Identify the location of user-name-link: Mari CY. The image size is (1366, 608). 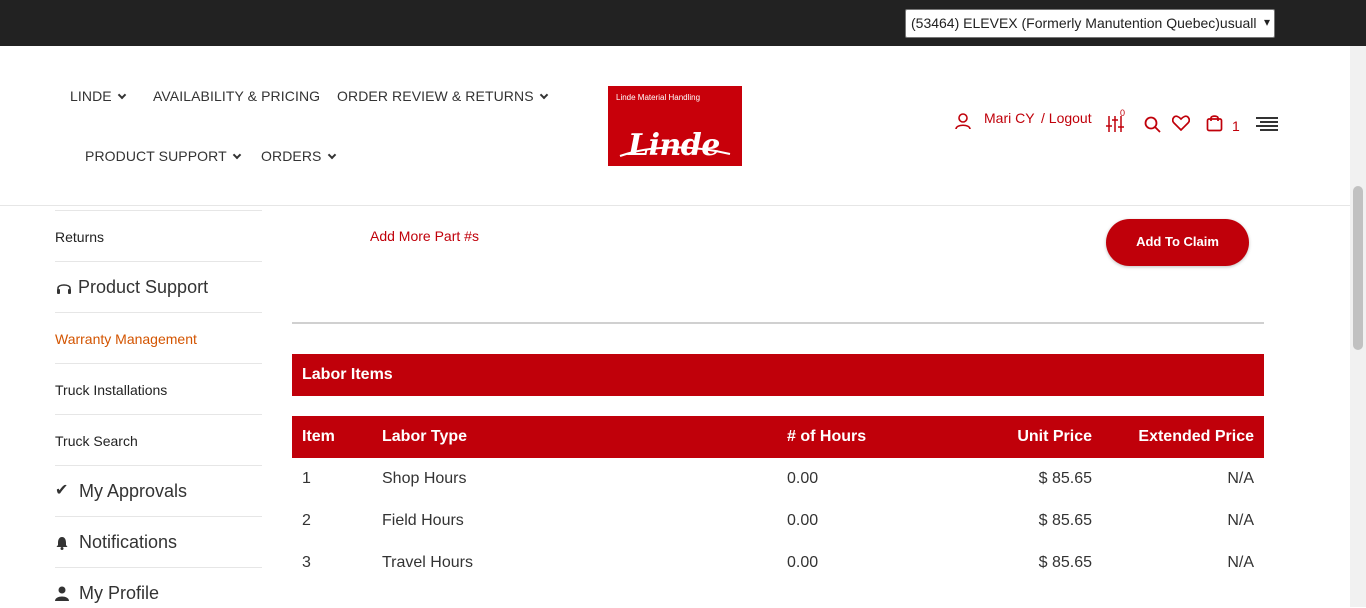
(1009, 118).